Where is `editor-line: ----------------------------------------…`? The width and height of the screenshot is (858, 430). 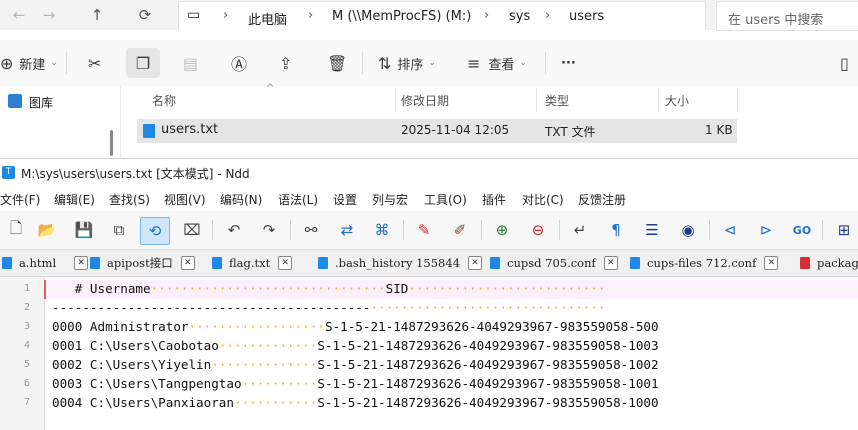
editor-line: ----------------------------------------… is located at coordinates (329, 309).